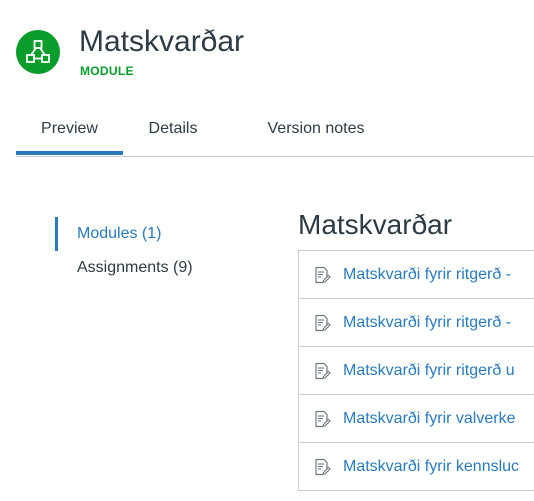 Image resolution: width=534 pixels, height=501 pixels. Describe the element at coordinates (375, 224) in the screenshot. I see `section-title: Matskvarðar` at that location.